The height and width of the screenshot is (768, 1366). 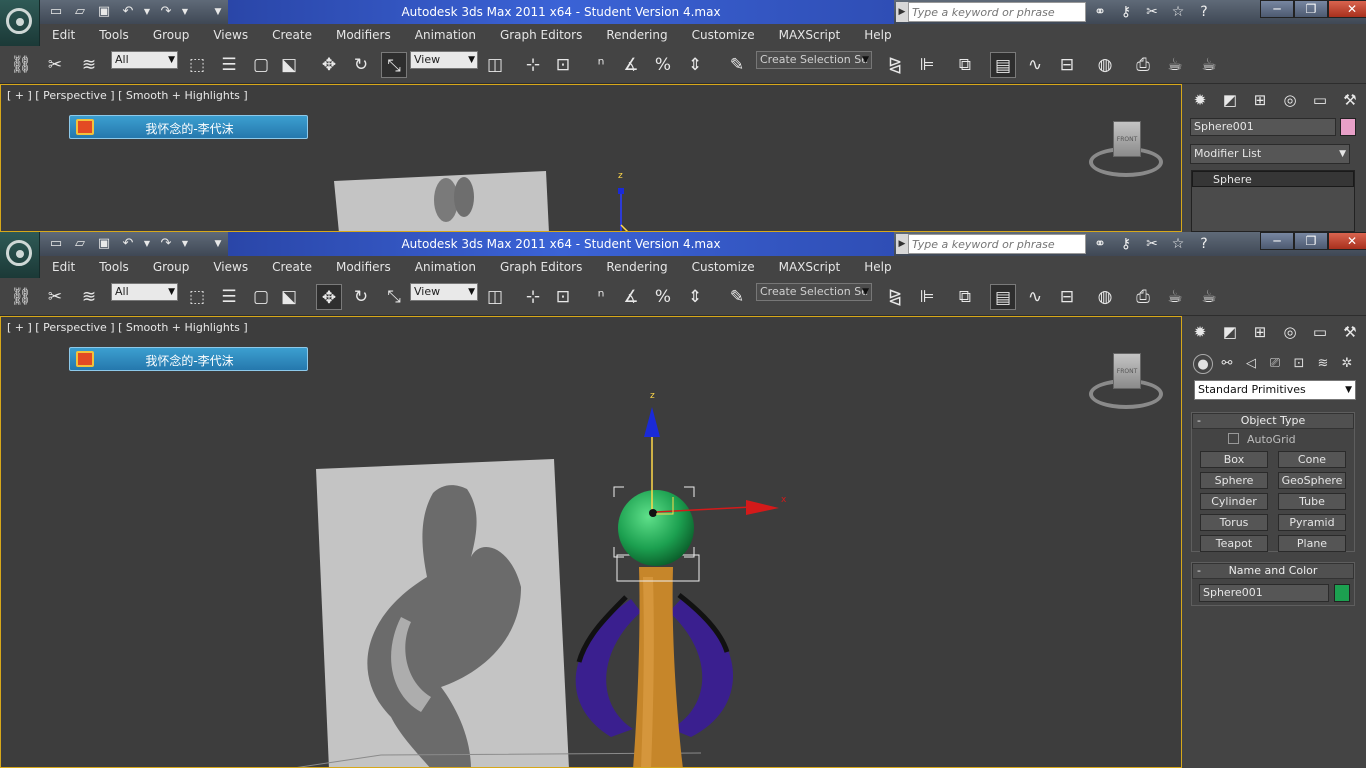 I want to click on star-icon: ☆, so click(x=1178, y=12).